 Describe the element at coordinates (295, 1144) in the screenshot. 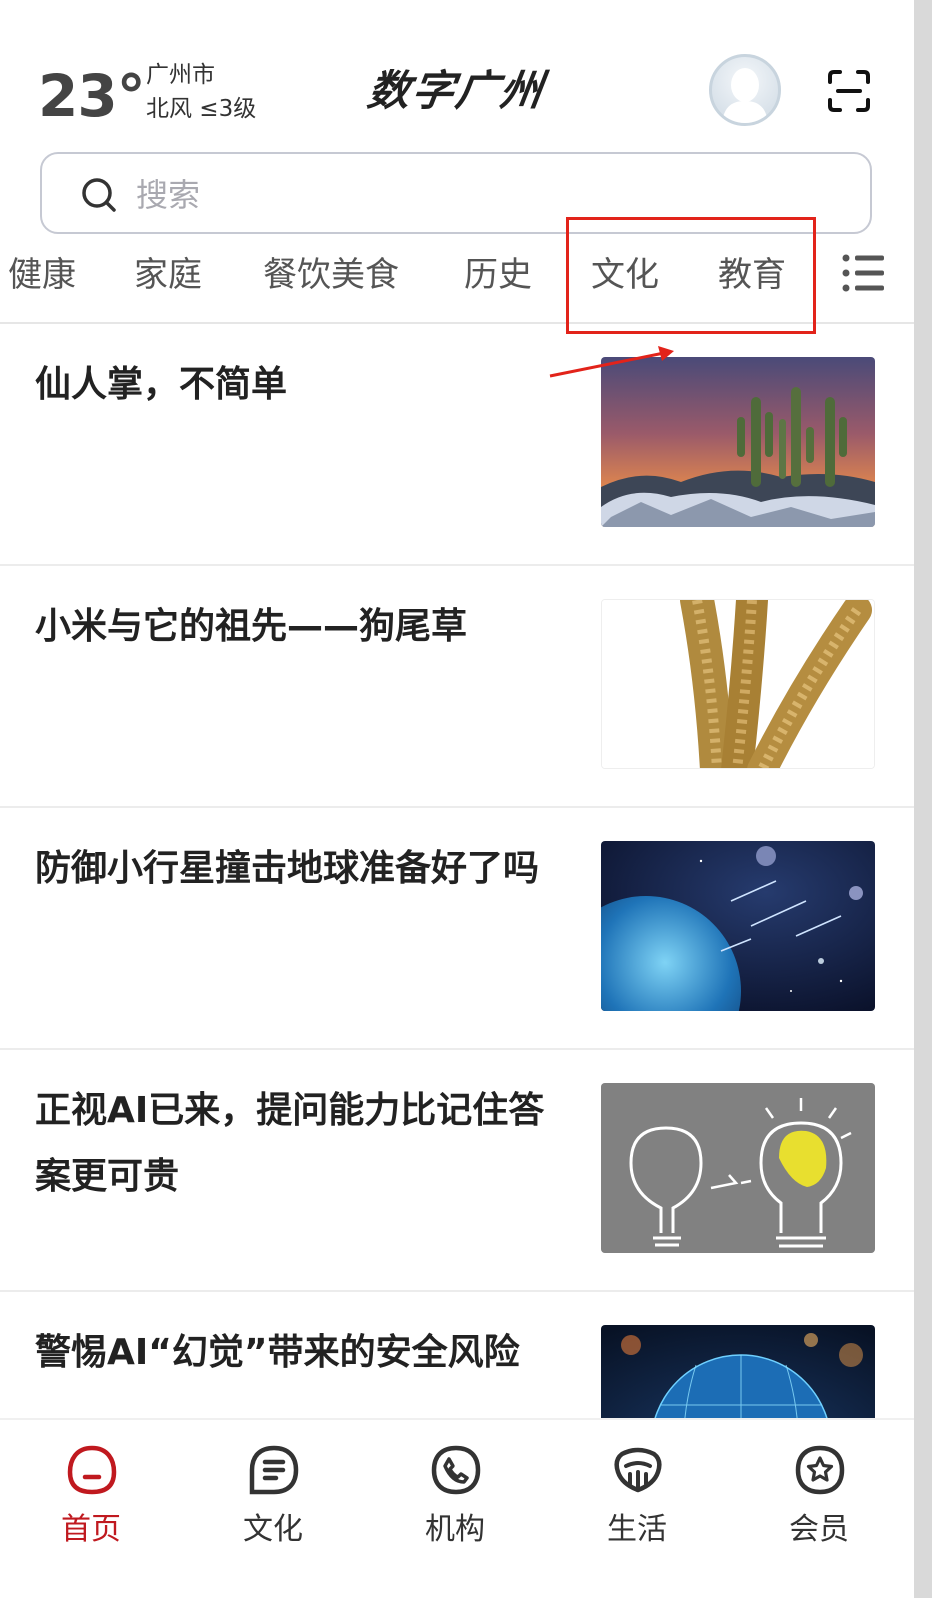

I see `article-title: 正视AI已来，提问能力比记住答案更可贵` at that location.